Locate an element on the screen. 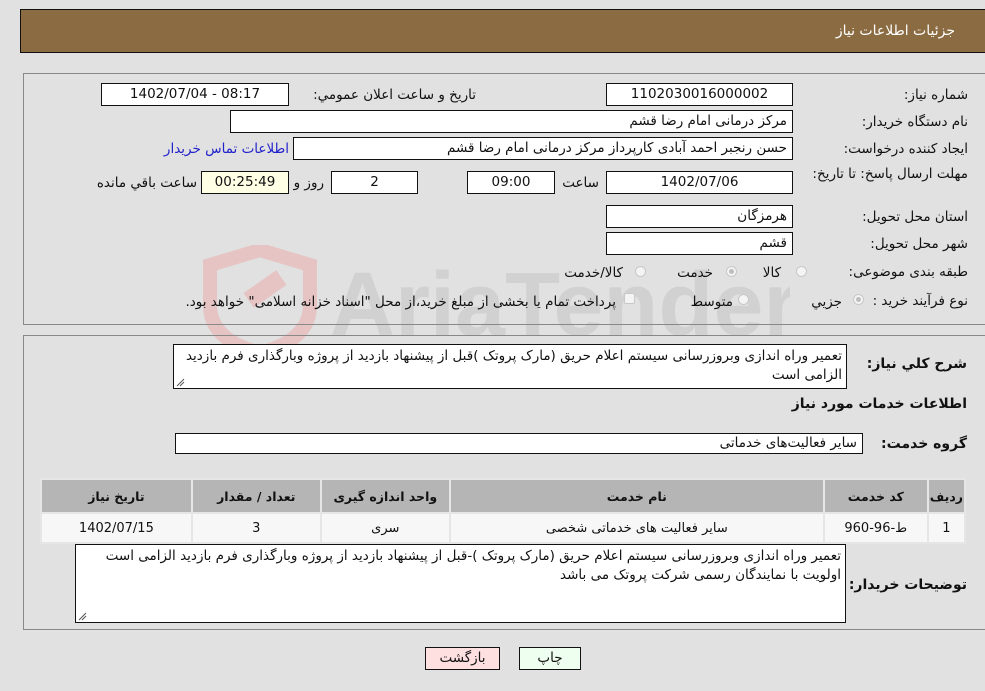  province-field: هرمزگان is located at coordinates (699, 216).